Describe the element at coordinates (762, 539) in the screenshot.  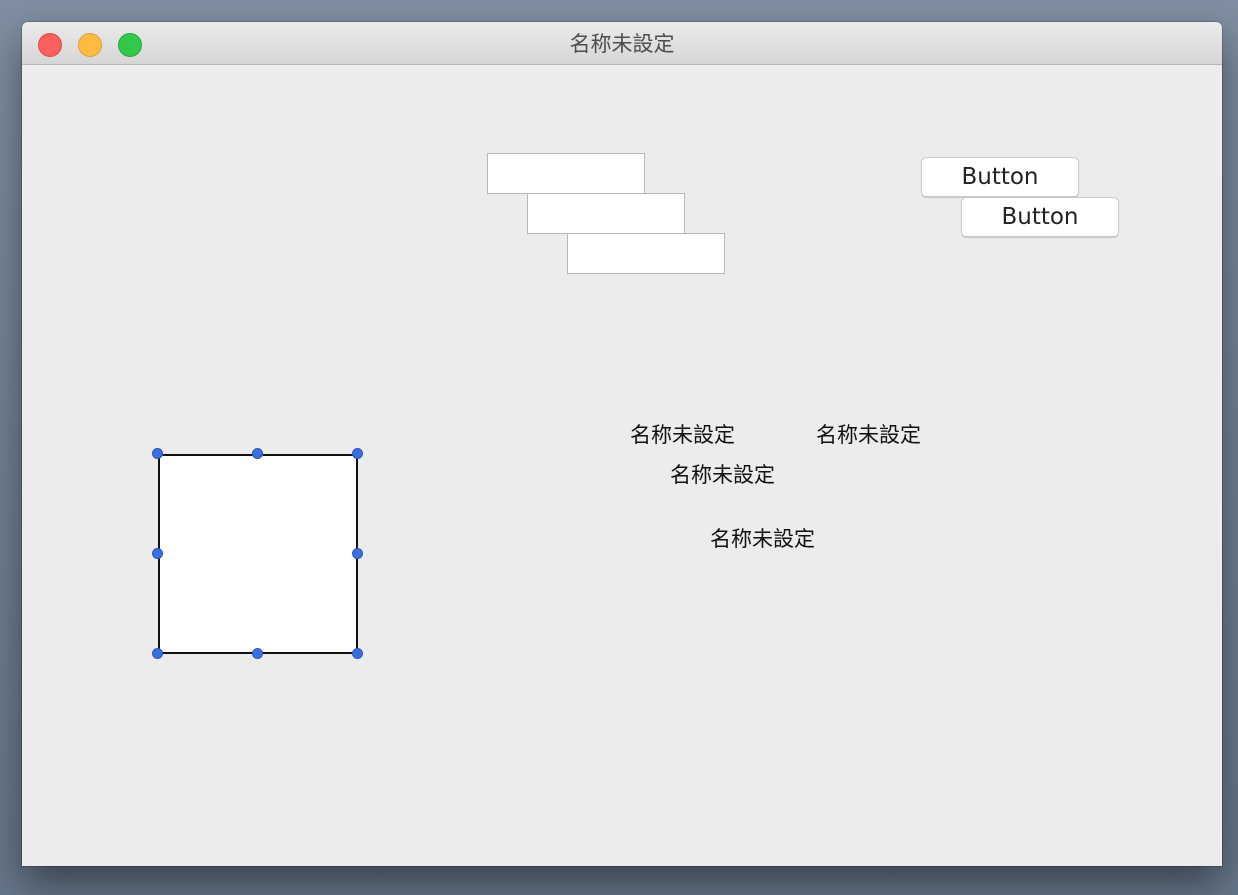
I see `label-4: 名称未設定` at that location.